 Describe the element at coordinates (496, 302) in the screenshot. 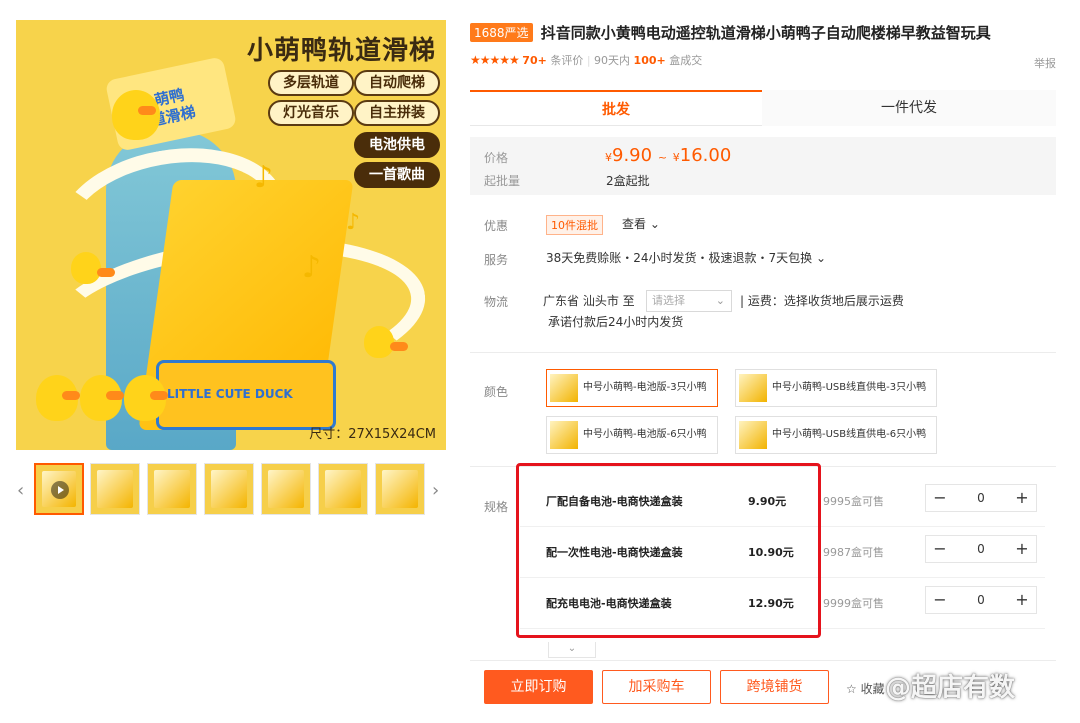

I see `logistics-label: 物流` at that location.